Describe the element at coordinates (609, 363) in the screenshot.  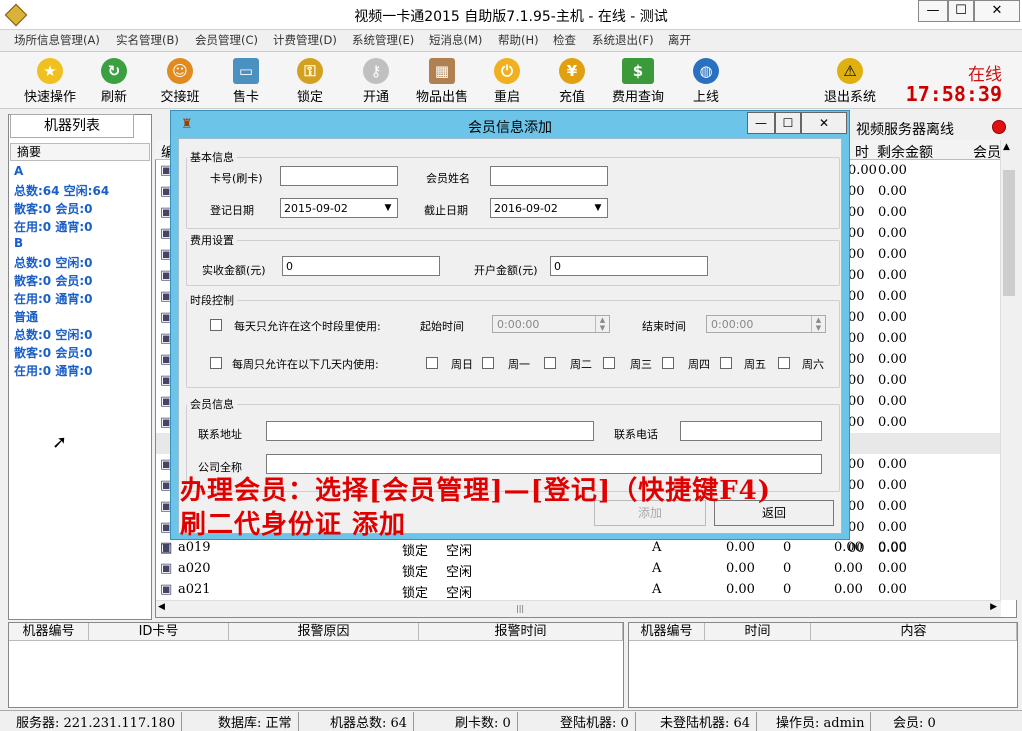
I see `day-checkbox-wed` at that location.